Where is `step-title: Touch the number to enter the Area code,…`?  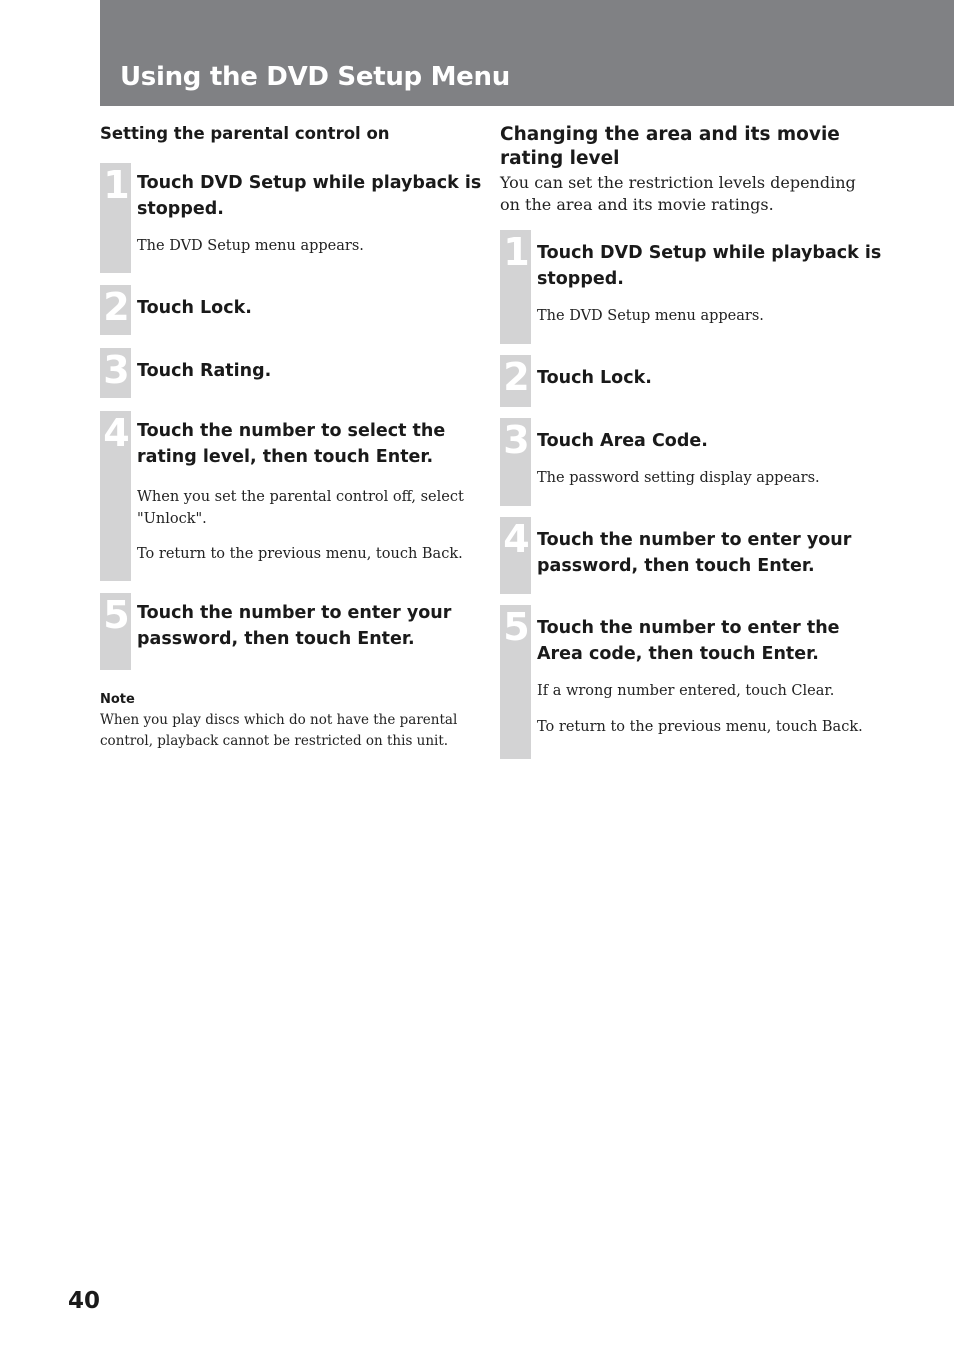 step-title: Touch the number to enter the Area code,… is located at coordinates (688, 641).